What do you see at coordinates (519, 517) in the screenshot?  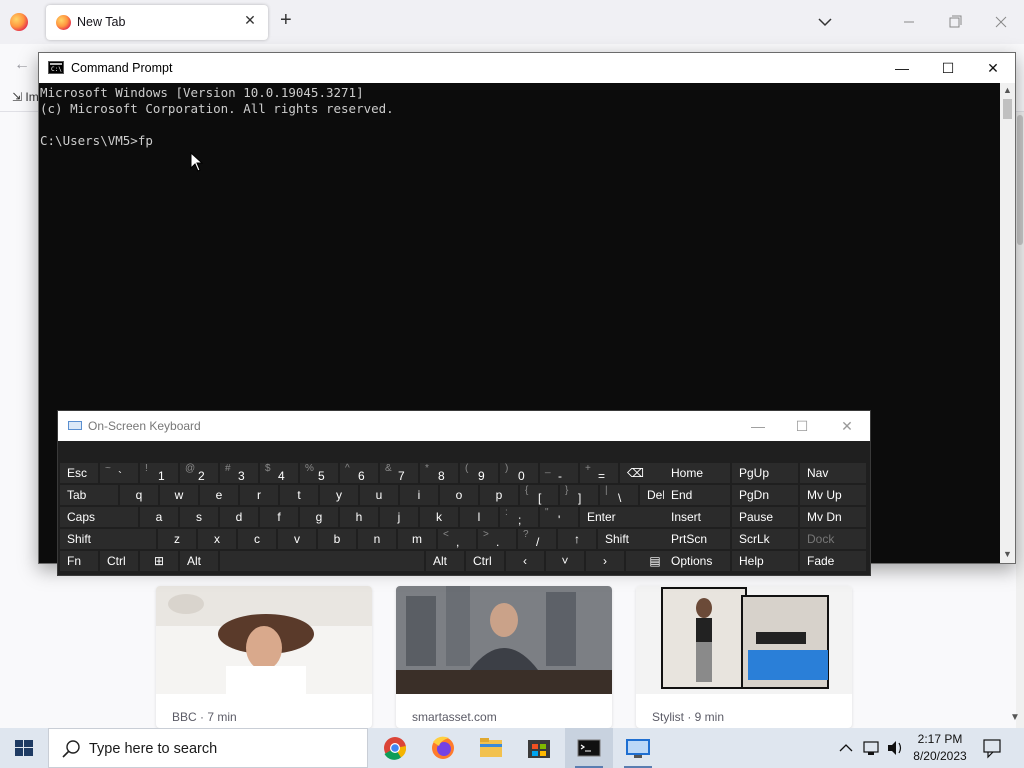 I see `key-: :;` at bounding box center [519, 517].